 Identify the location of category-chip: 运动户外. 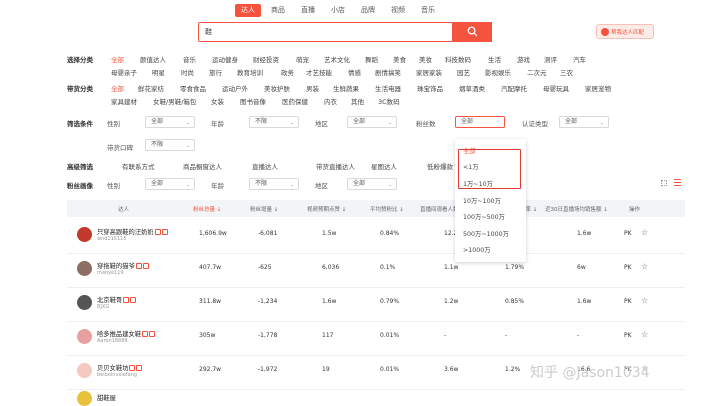
(235, 88).